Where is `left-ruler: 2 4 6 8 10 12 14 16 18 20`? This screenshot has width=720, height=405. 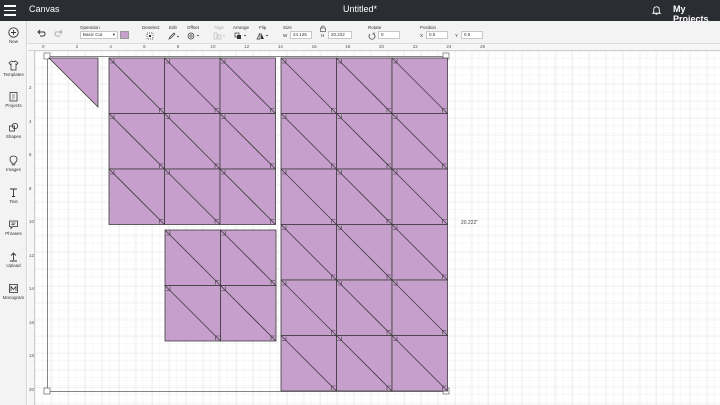
left-ruler: 2 4 6 8 10 12 14 16 18 20 is located at coordinates (31, 228).